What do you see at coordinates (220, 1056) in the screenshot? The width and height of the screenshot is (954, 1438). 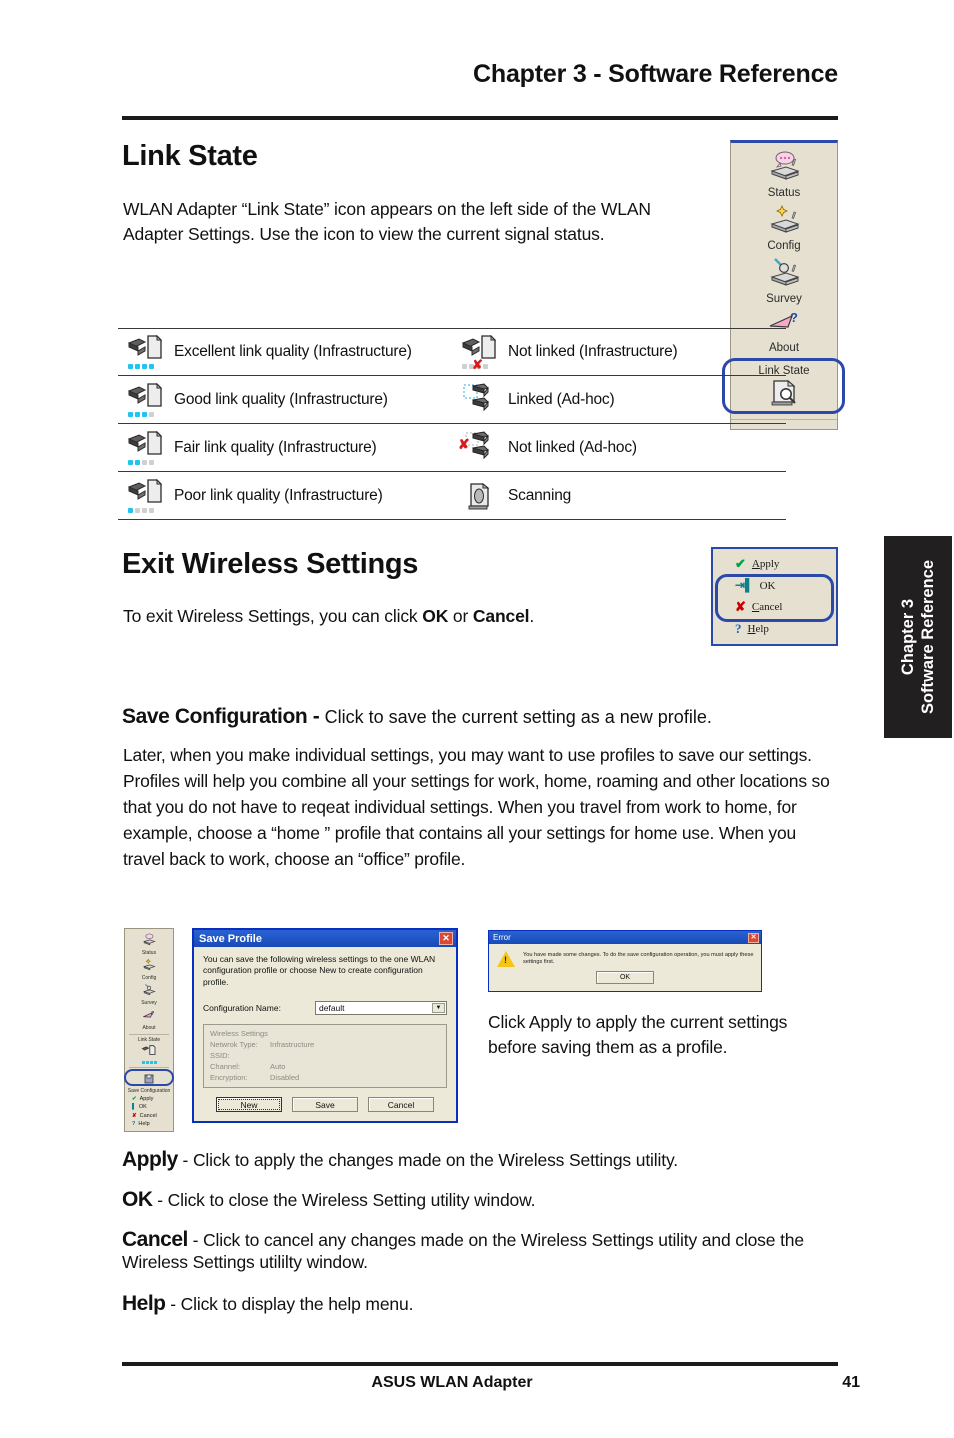 I see `summary-key: SSID:` at bounding box center [220, 1056].